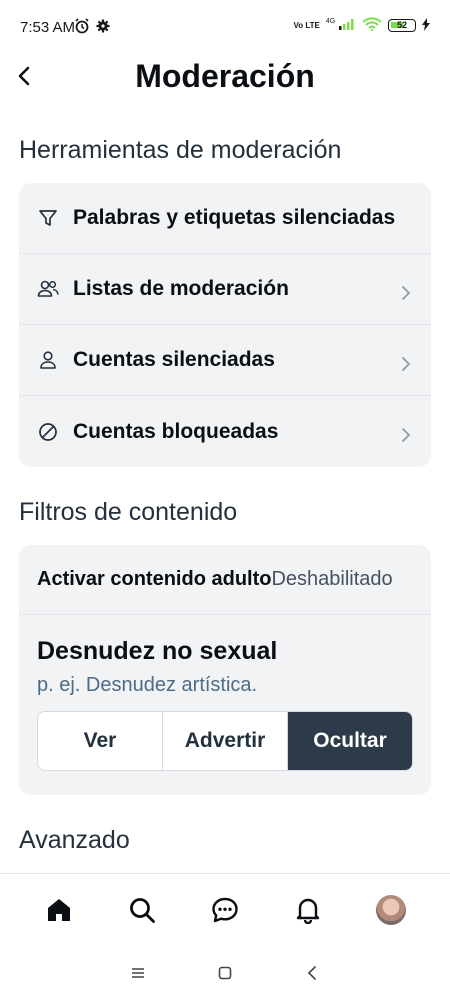 Image resolution: width=450 pixels, height=1000 pixels. I want to click on header: Moderación, so click(225, 76).